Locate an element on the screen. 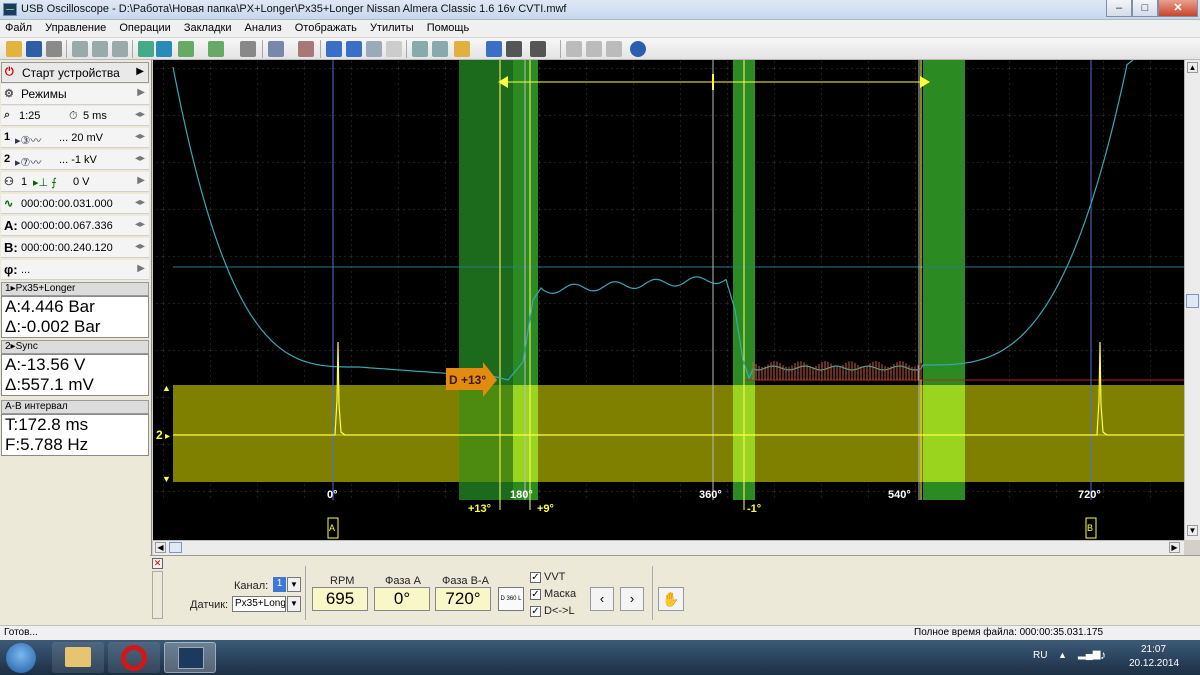 This screenshot has height=675, width=1200. waveform-alt-icon is located at coordinates (216, 49).